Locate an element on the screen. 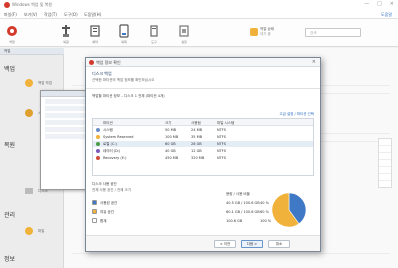 Image resolution: width=398 pixels, height=268 pixels. section-backup: 백업 is located at coordinates (9, 68).